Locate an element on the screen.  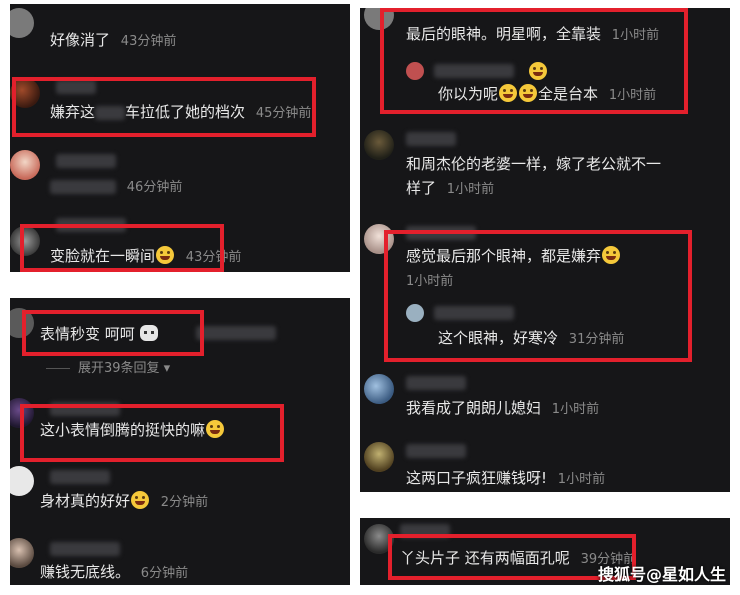
comment-item: 46分钟前 is located at coordinates (116, 187).